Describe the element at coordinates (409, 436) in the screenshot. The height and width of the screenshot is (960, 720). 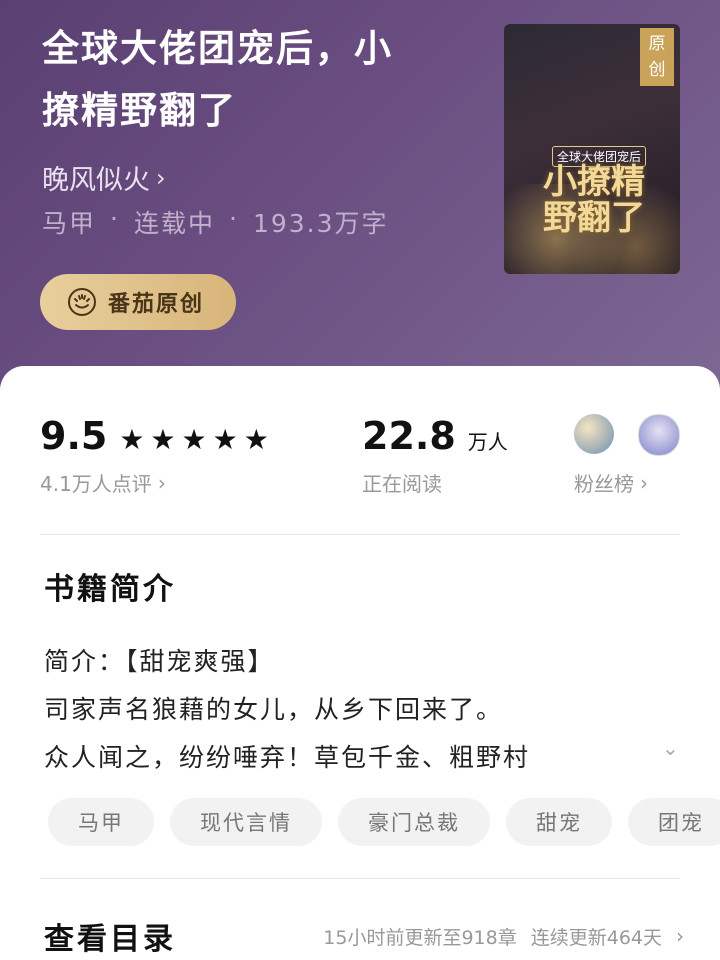
I see `readers-value: 22.8` at that location.